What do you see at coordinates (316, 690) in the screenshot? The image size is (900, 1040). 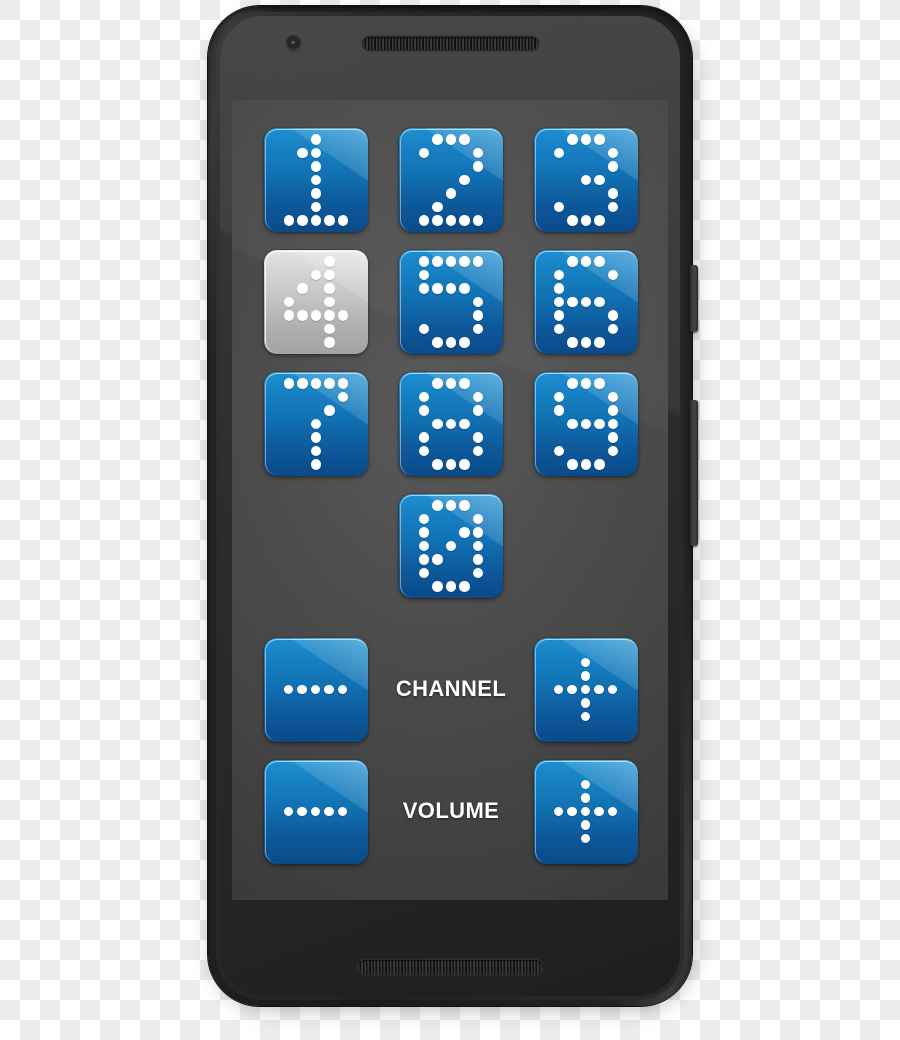 I see `channel-down-button` at bounding box center [316, 690].